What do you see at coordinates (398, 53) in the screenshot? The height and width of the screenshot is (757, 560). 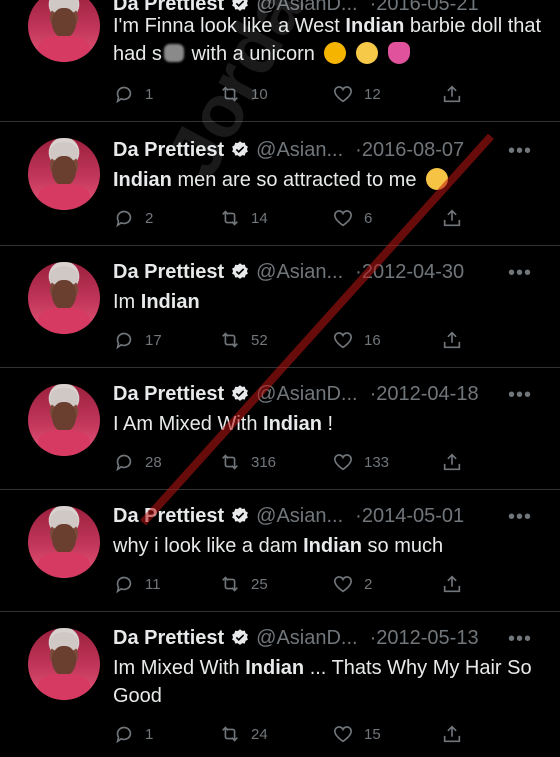 I see `two-hearts-emoji-icon` at bounding box center [398, 53].